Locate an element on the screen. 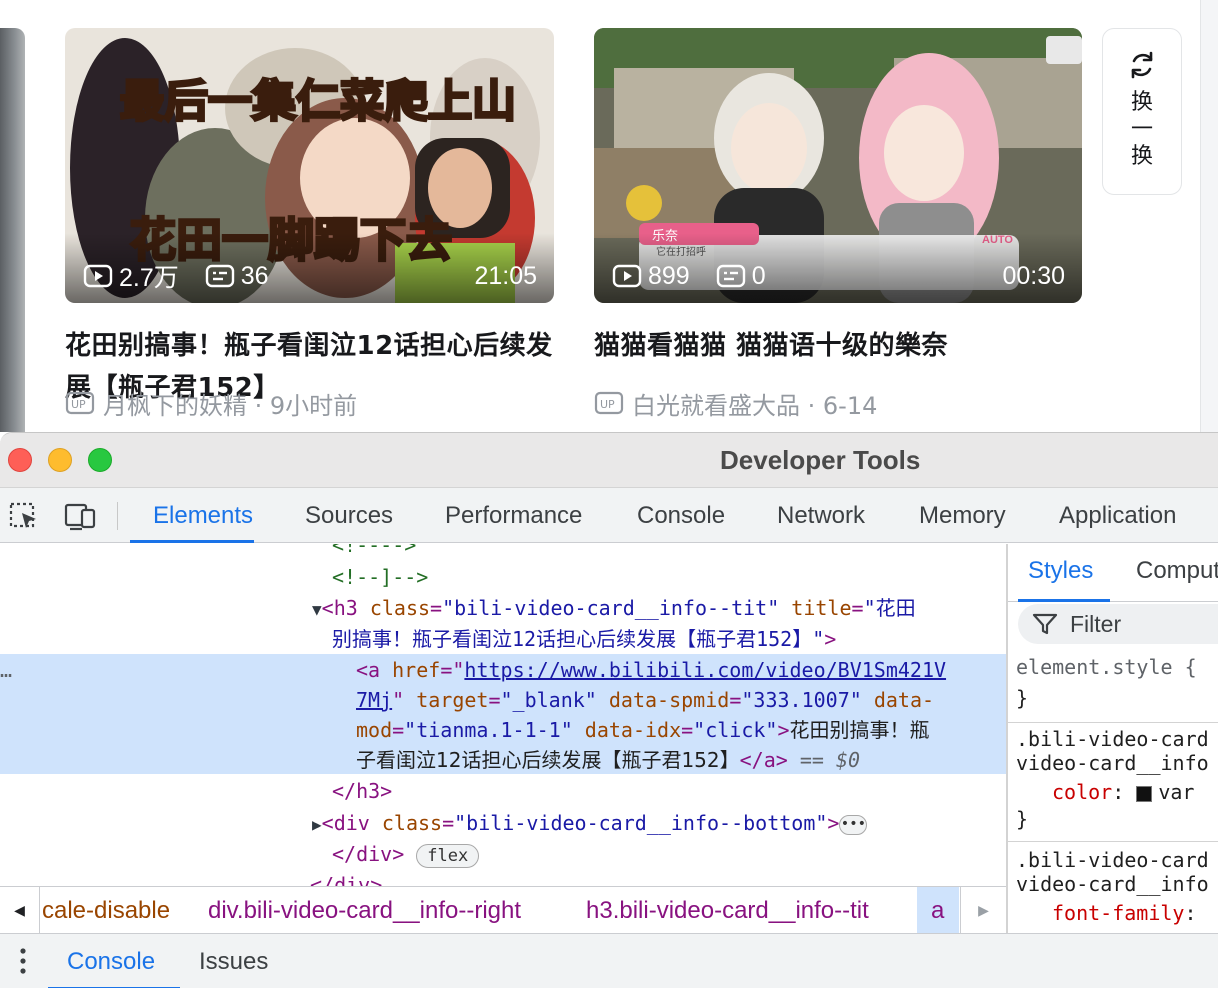 The height and width of the screenshot is (988, 1218). device-toolbar-icon is located at coordinates (80, 516).